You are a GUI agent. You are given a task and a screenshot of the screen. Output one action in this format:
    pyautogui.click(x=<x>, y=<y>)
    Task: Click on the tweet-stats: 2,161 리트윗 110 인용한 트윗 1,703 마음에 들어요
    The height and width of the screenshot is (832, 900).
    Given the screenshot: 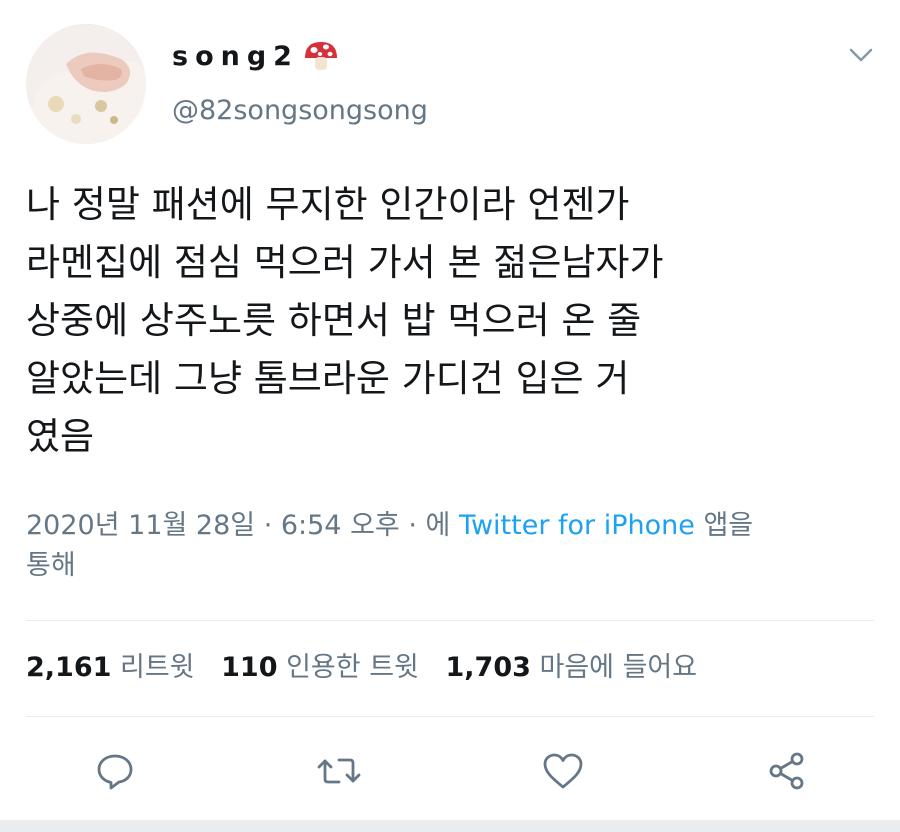 What is the action you would take?
    pyautogui.click(x=370, y=668)
    